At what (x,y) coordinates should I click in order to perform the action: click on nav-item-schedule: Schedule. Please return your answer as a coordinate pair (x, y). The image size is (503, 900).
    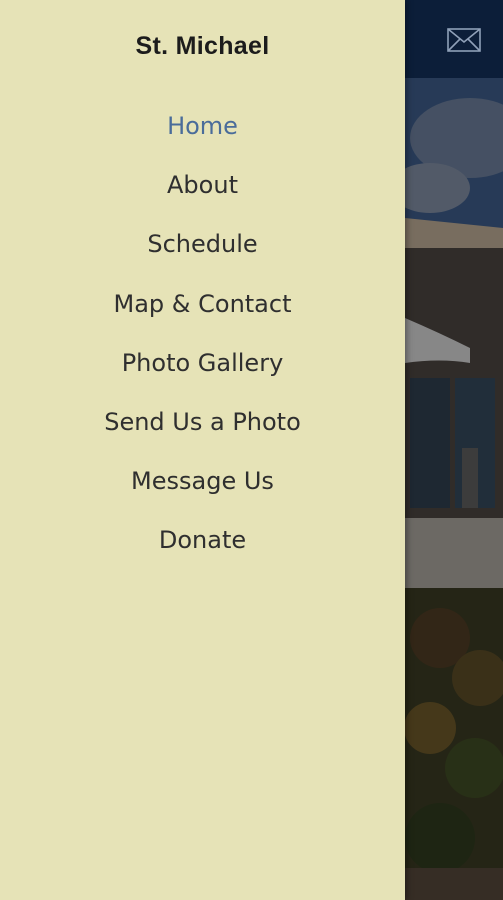
    Looking at the image, I should click on (202, 251).